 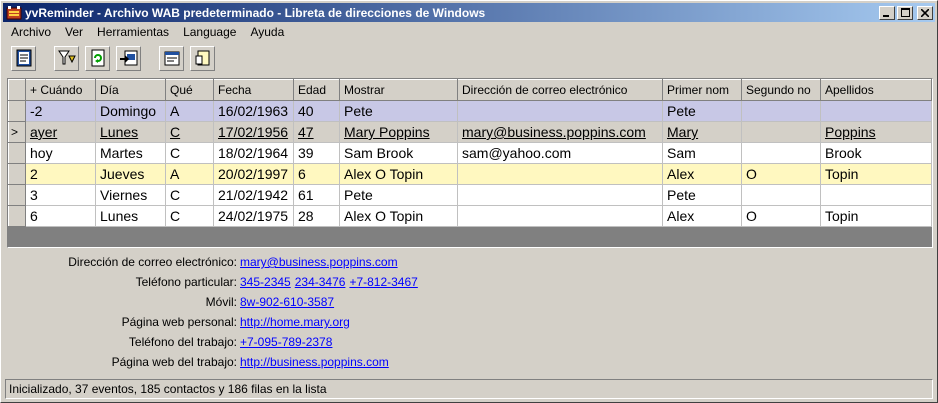 What do you see at coordinates (316, 216) in the screenshot?
I see `cell-age: 28` at bounding box center [316, 216].